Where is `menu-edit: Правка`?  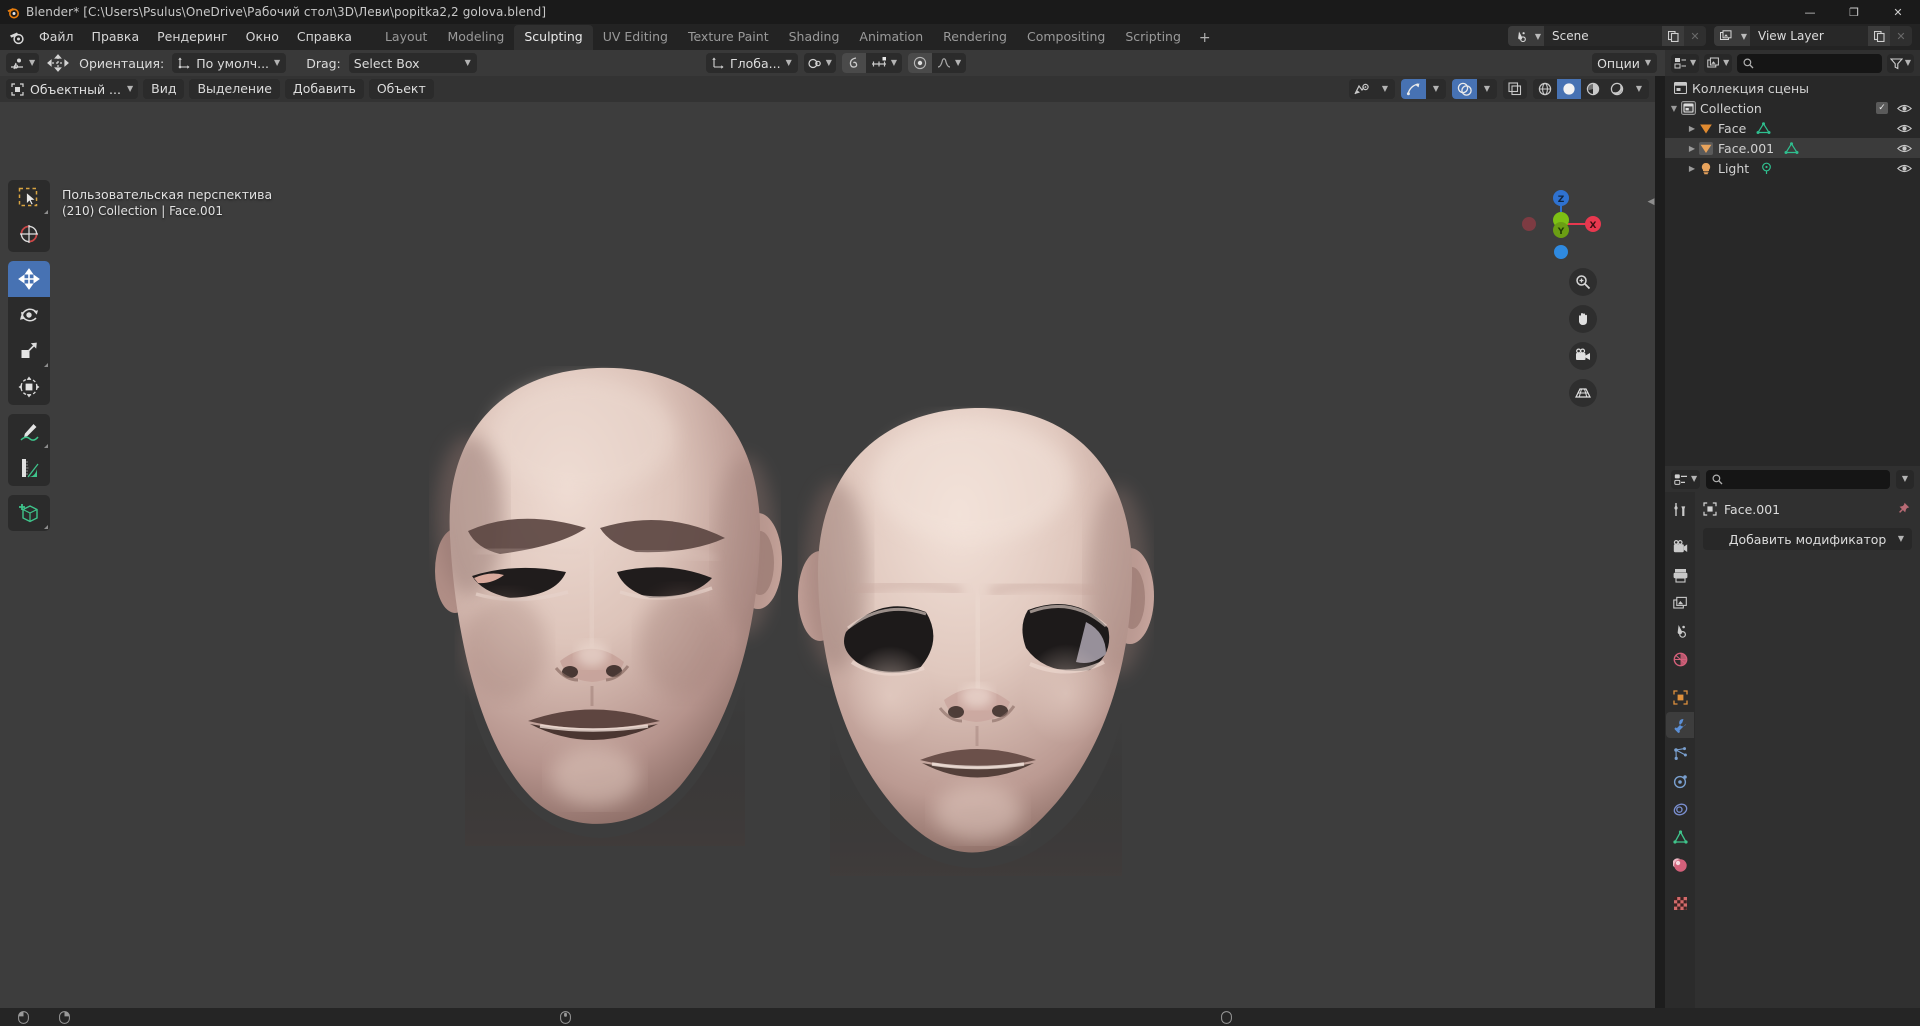 menu-edit: Правка is located at coordinates (116, 37).